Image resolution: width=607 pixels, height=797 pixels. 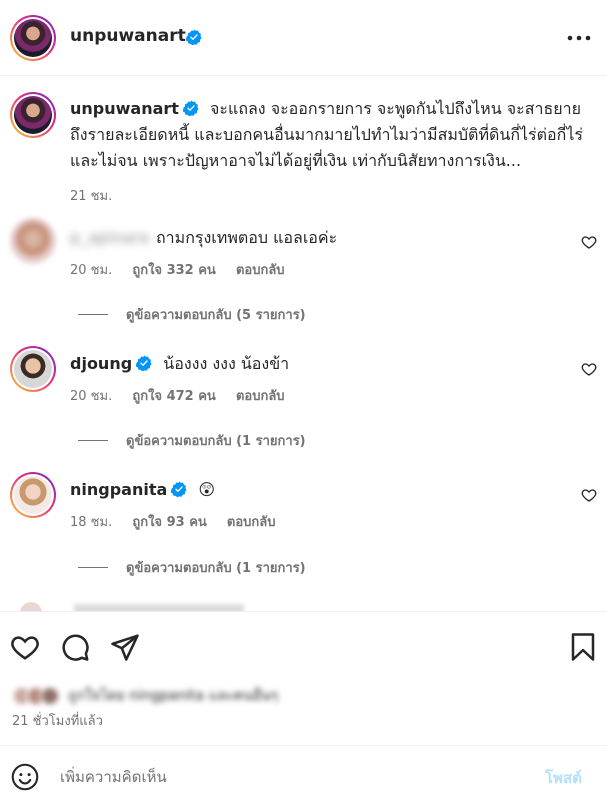 I want to click on post-header: unpuwanart, so click(x=303, y=38).